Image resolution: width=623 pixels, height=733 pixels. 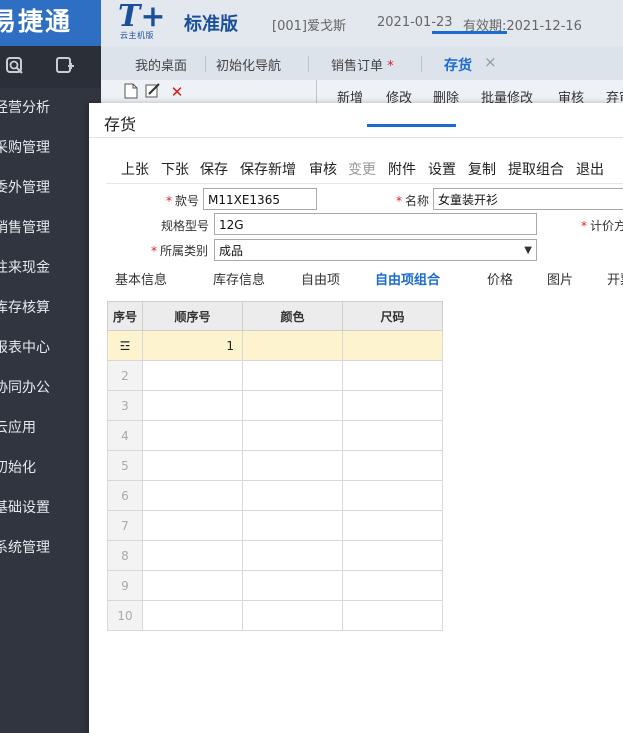 I want to click on sub-tabs: 基本信息 库存信息 自由项 自由项组合 价格 图片 开票, so click(x=356, y=282).